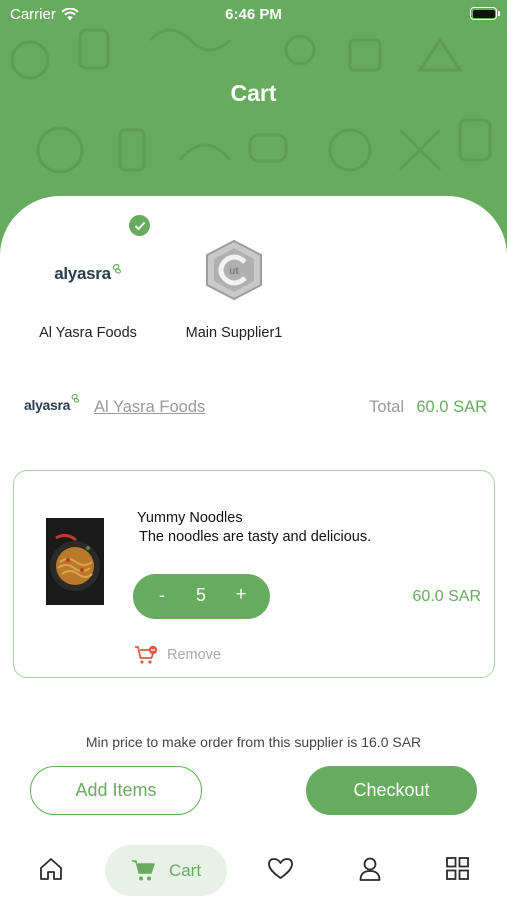 This screenshot has height=900, width=507. What do you see at coordinates (146, 654) in the screenshot?
I see `cart-remove-icon` at bounding box center [146, 654].